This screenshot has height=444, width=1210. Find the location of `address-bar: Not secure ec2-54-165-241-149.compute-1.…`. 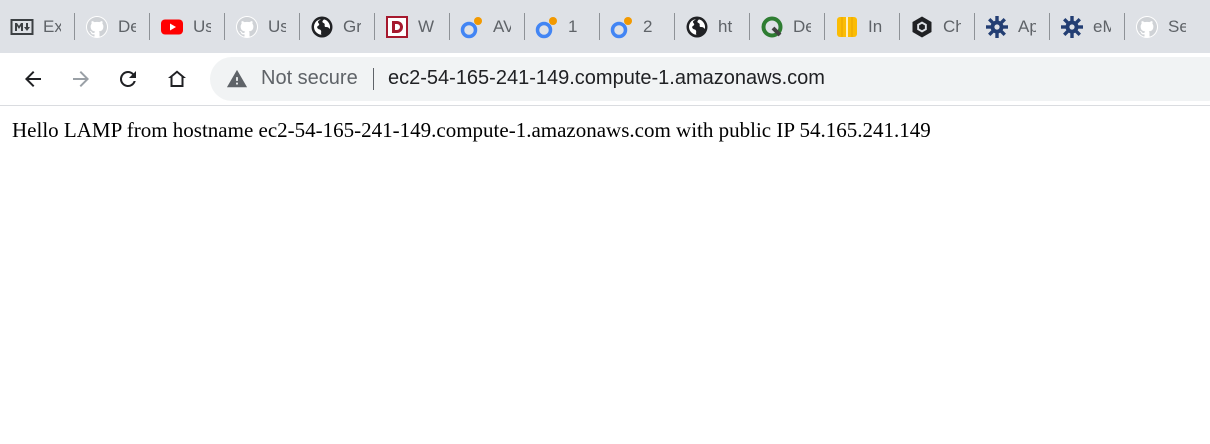

address-bar: Not secure ec2-54-165-241-149.compute-1.… is located at coordinates (710, 79).